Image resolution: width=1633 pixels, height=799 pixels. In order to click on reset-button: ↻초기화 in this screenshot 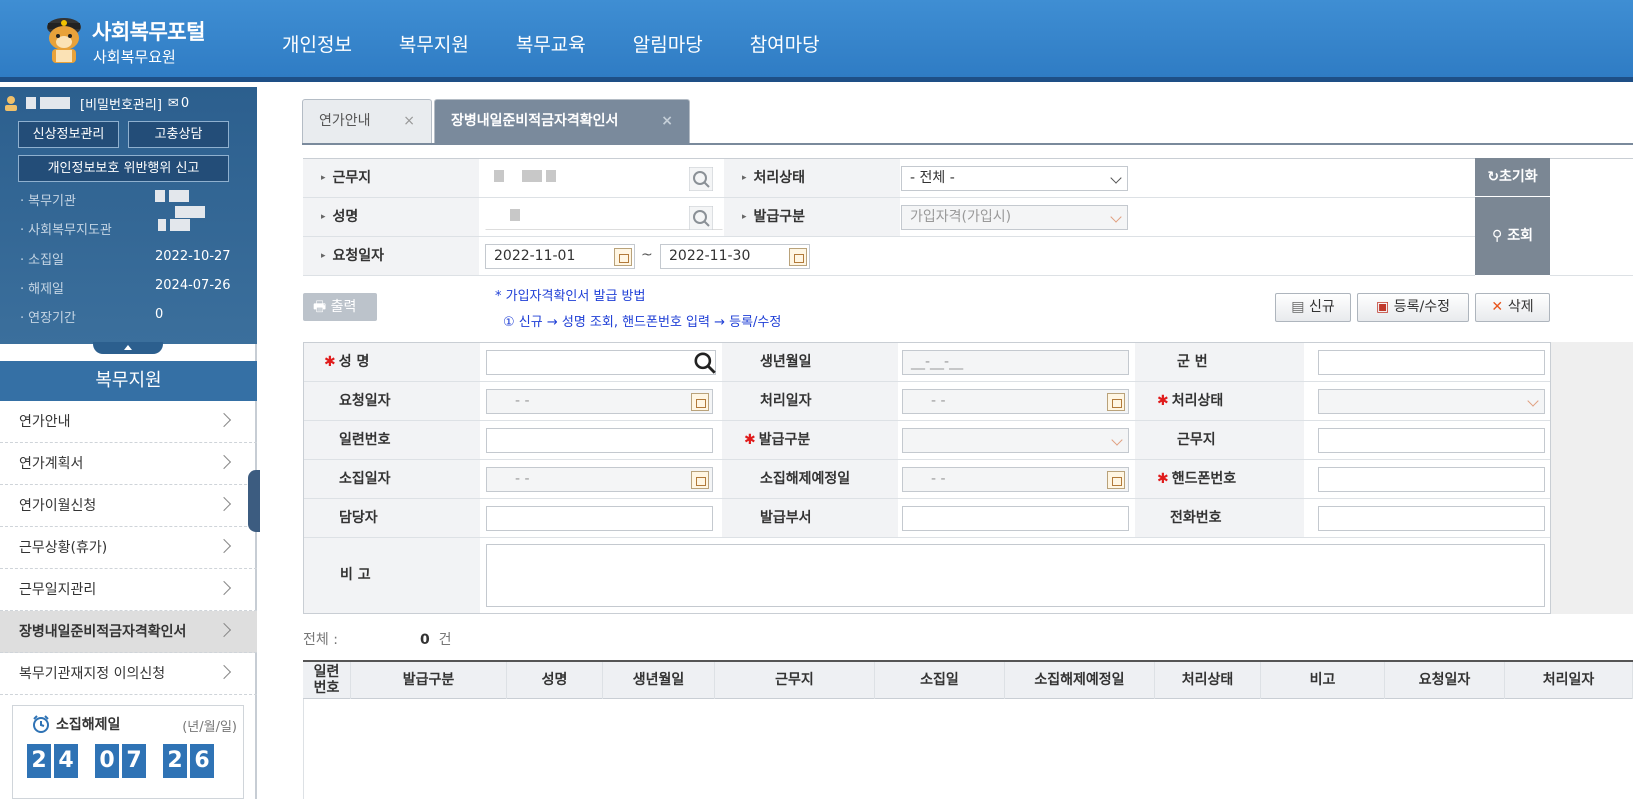, I will do `click(1512, 177)`.